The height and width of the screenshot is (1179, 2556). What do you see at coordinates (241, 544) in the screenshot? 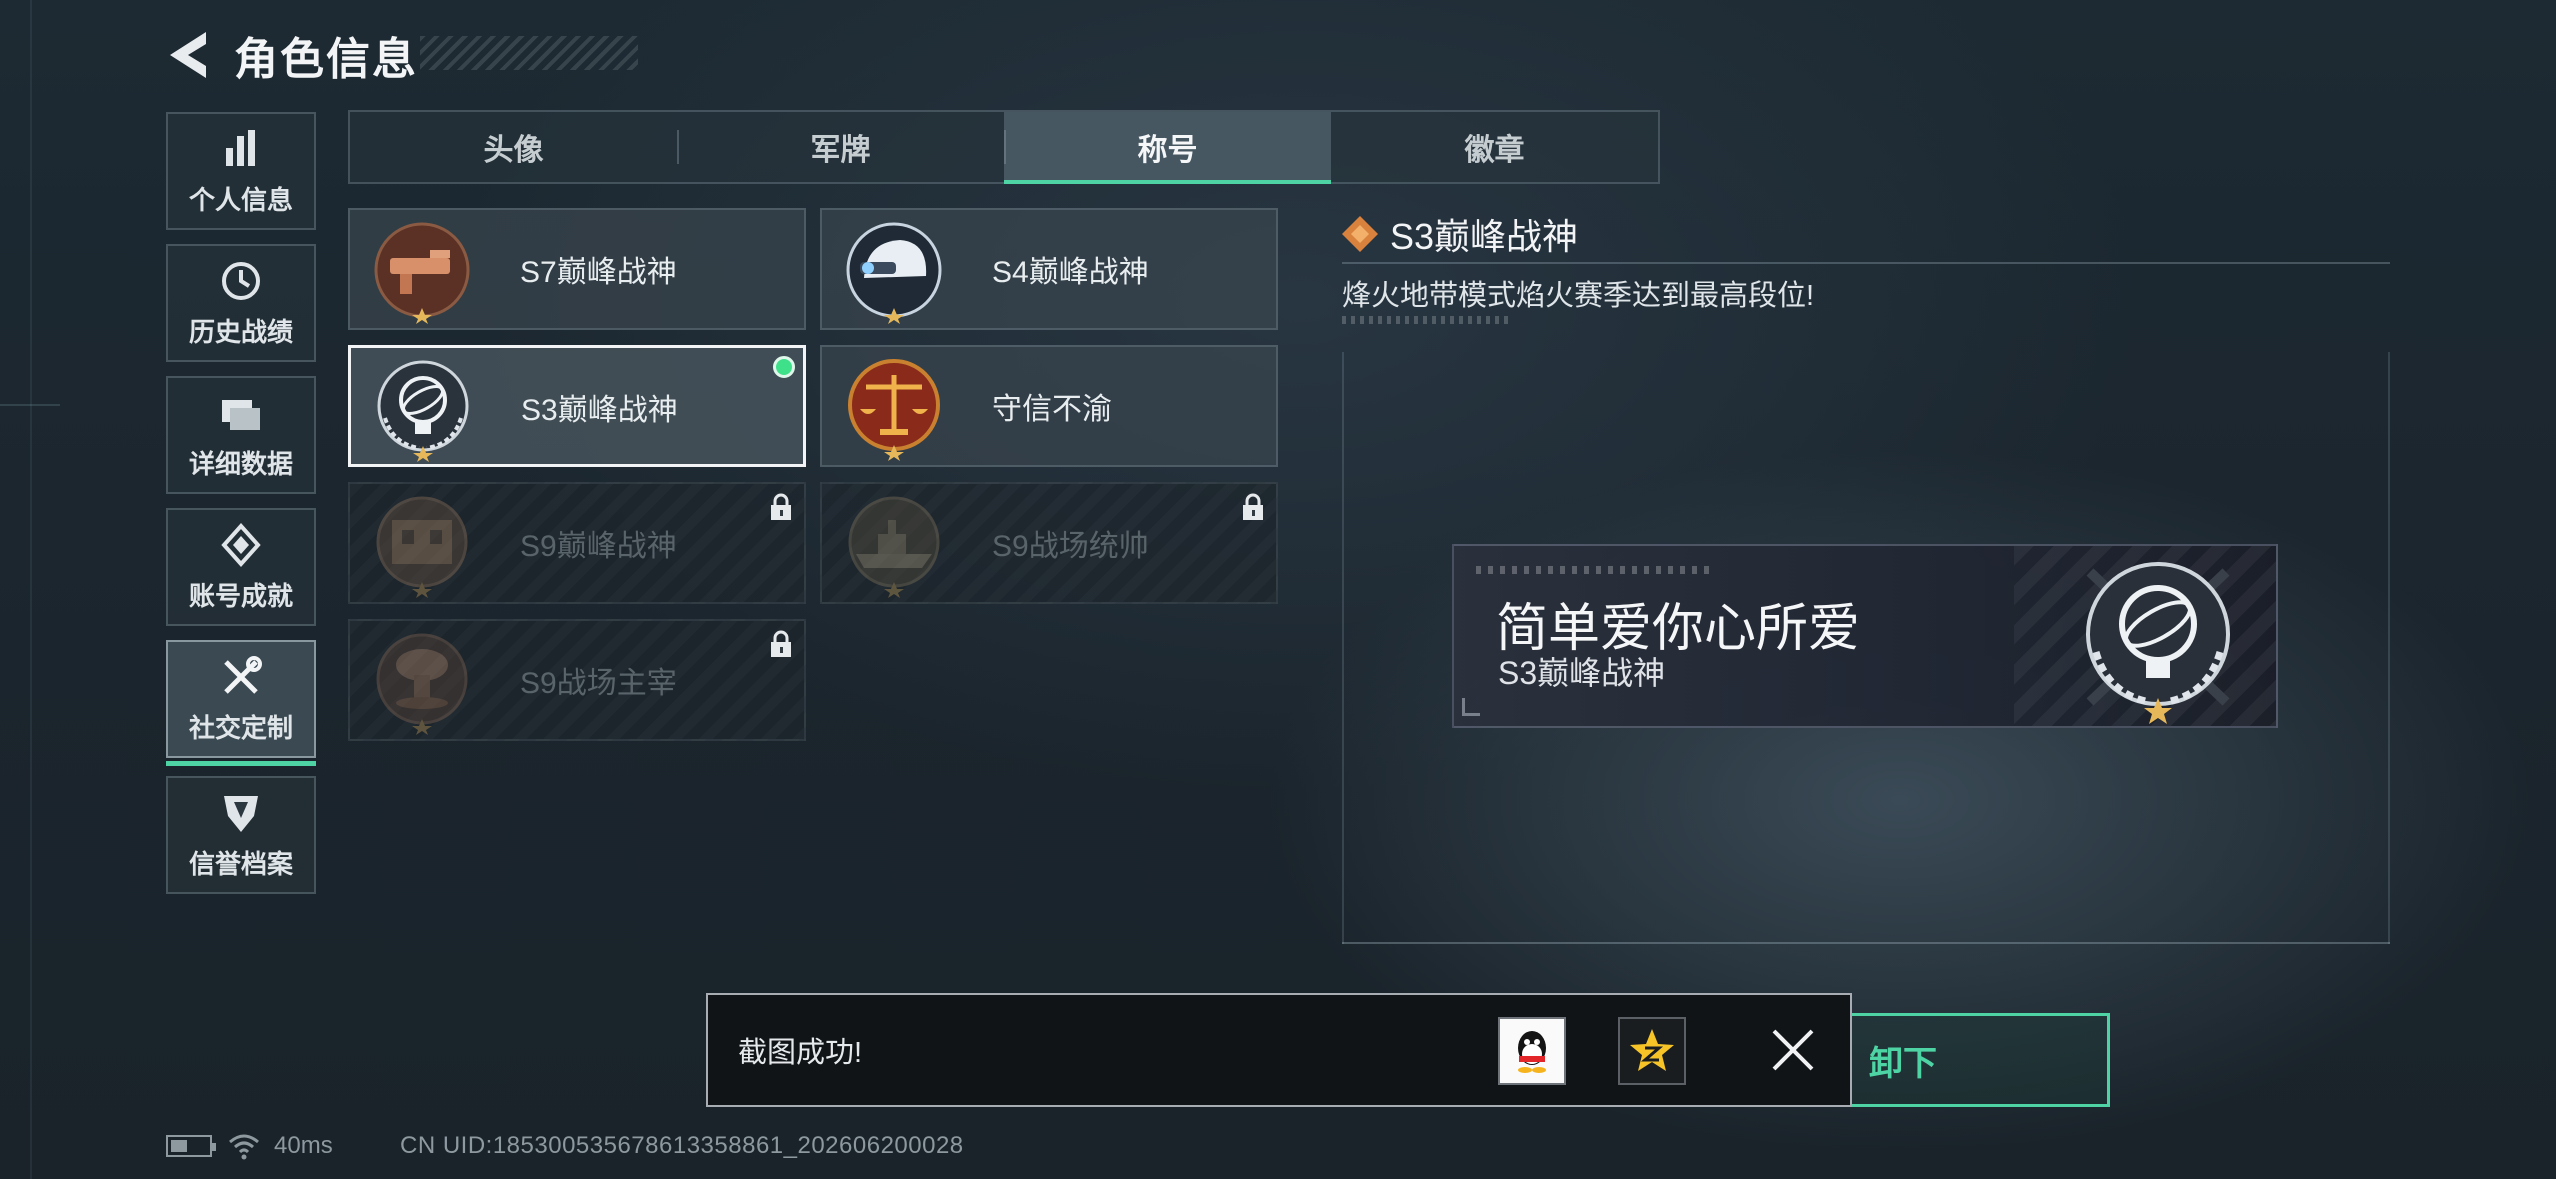
I see `medal-icon` at bounding box center [241, 544].